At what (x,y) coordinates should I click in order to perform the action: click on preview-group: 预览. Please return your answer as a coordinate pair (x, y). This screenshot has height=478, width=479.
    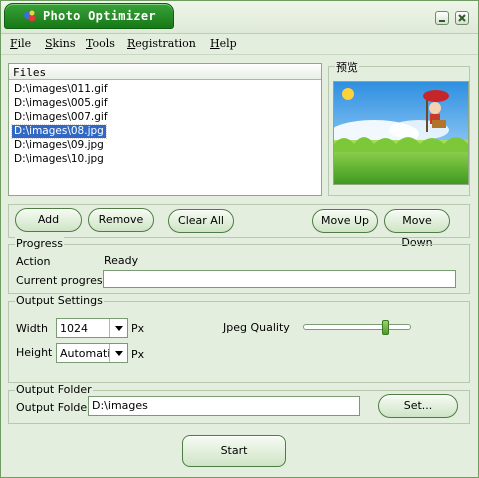
    Looking at the image, I should click on (399, 127).